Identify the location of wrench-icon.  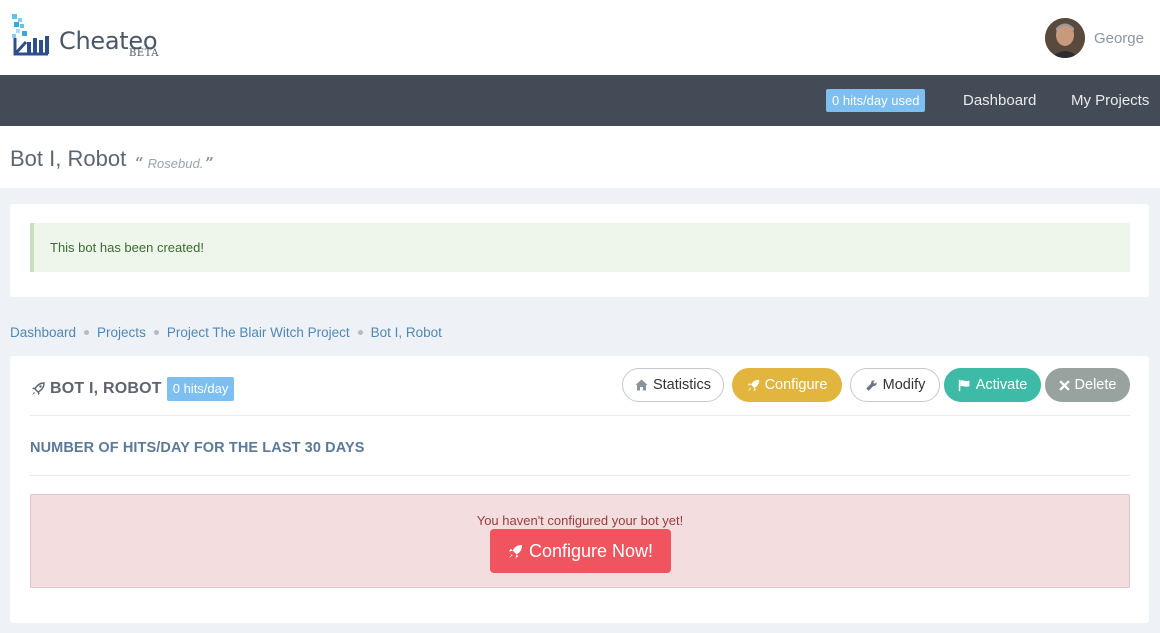
(871, 385).